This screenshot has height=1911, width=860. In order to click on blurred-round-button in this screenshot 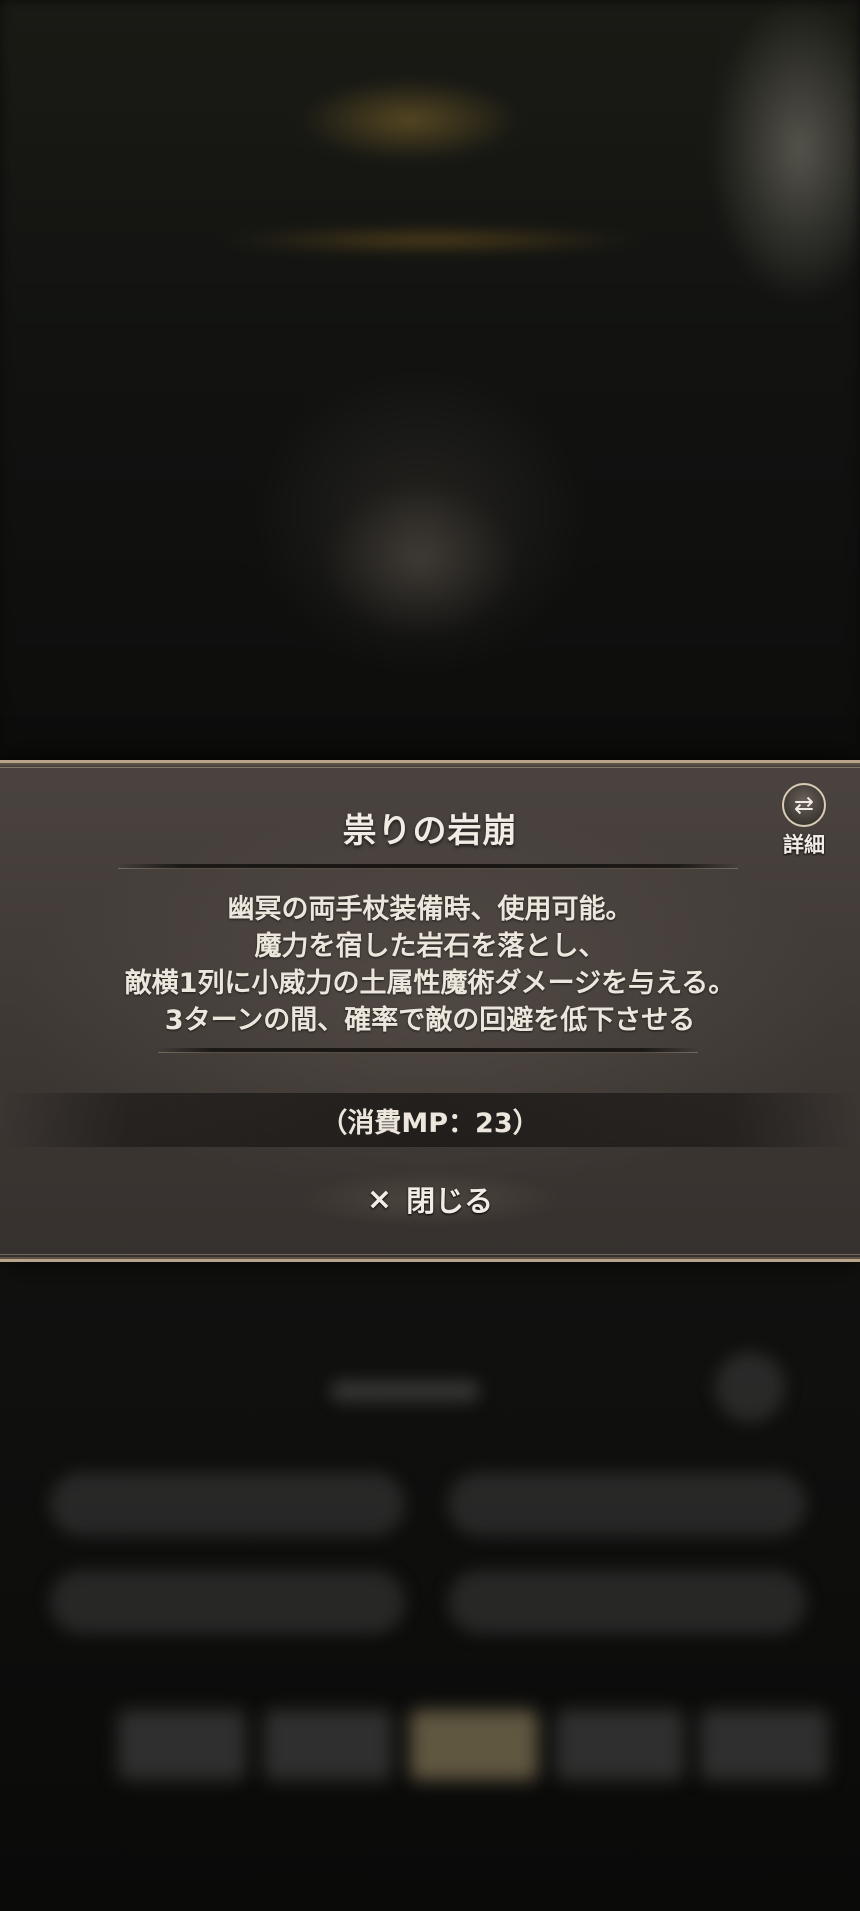, I will do `click(750, 1387)`.